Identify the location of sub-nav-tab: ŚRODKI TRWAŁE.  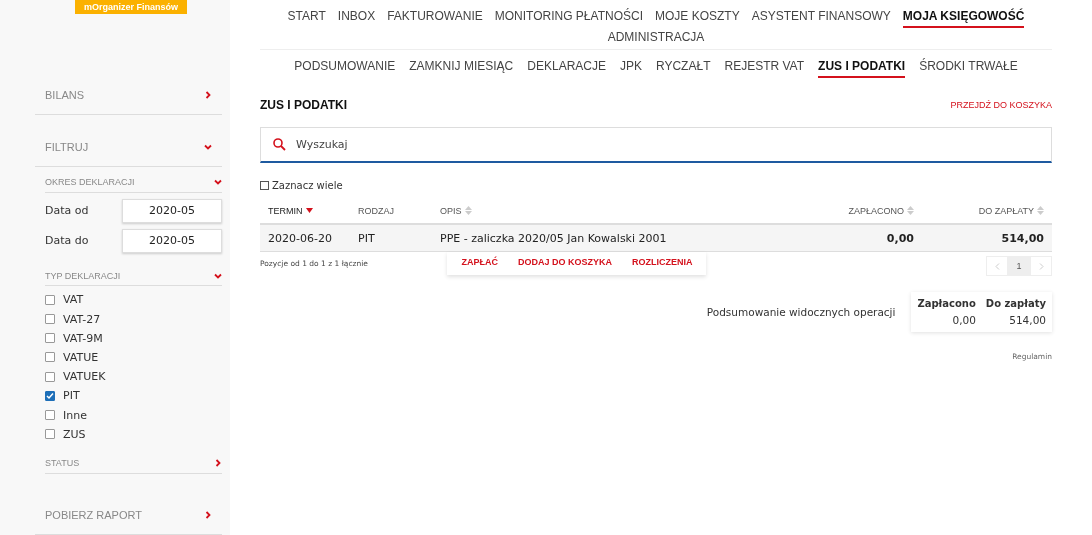
(968, 68).